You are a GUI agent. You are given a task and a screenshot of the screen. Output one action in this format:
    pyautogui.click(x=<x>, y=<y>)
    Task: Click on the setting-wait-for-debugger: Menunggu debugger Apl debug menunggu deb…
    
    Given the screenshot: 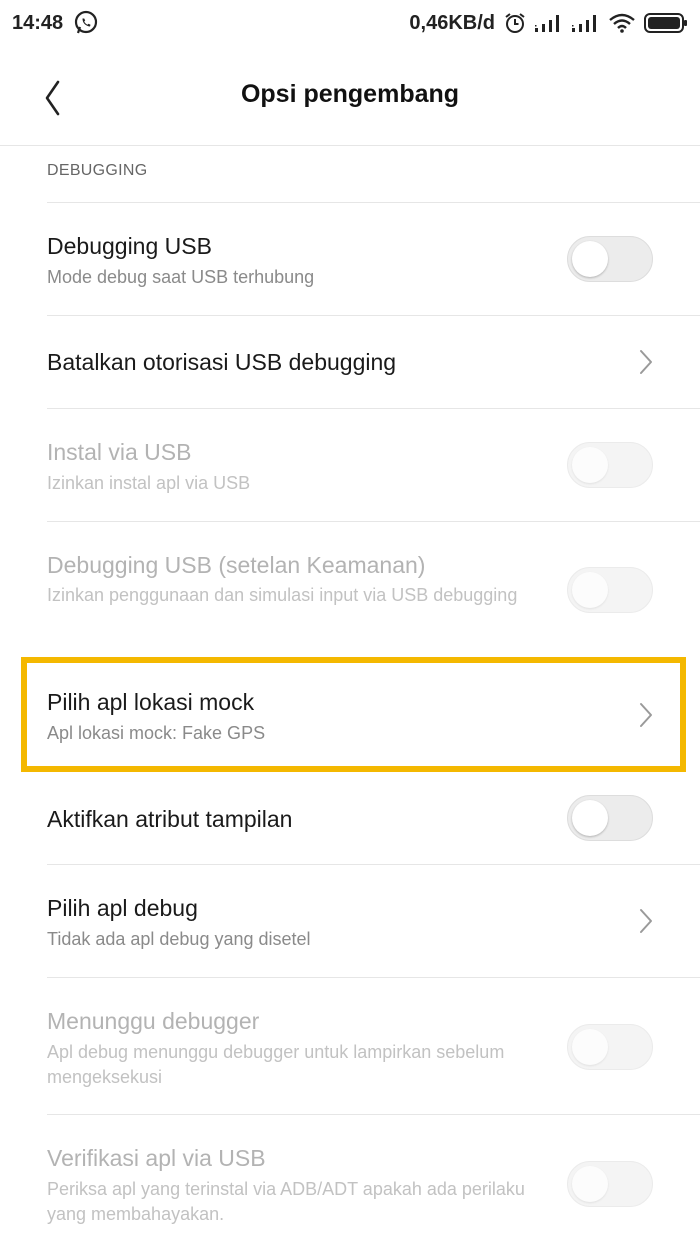 What is the action you would take?
    pyautogui.click(x=350, y=1046)
    